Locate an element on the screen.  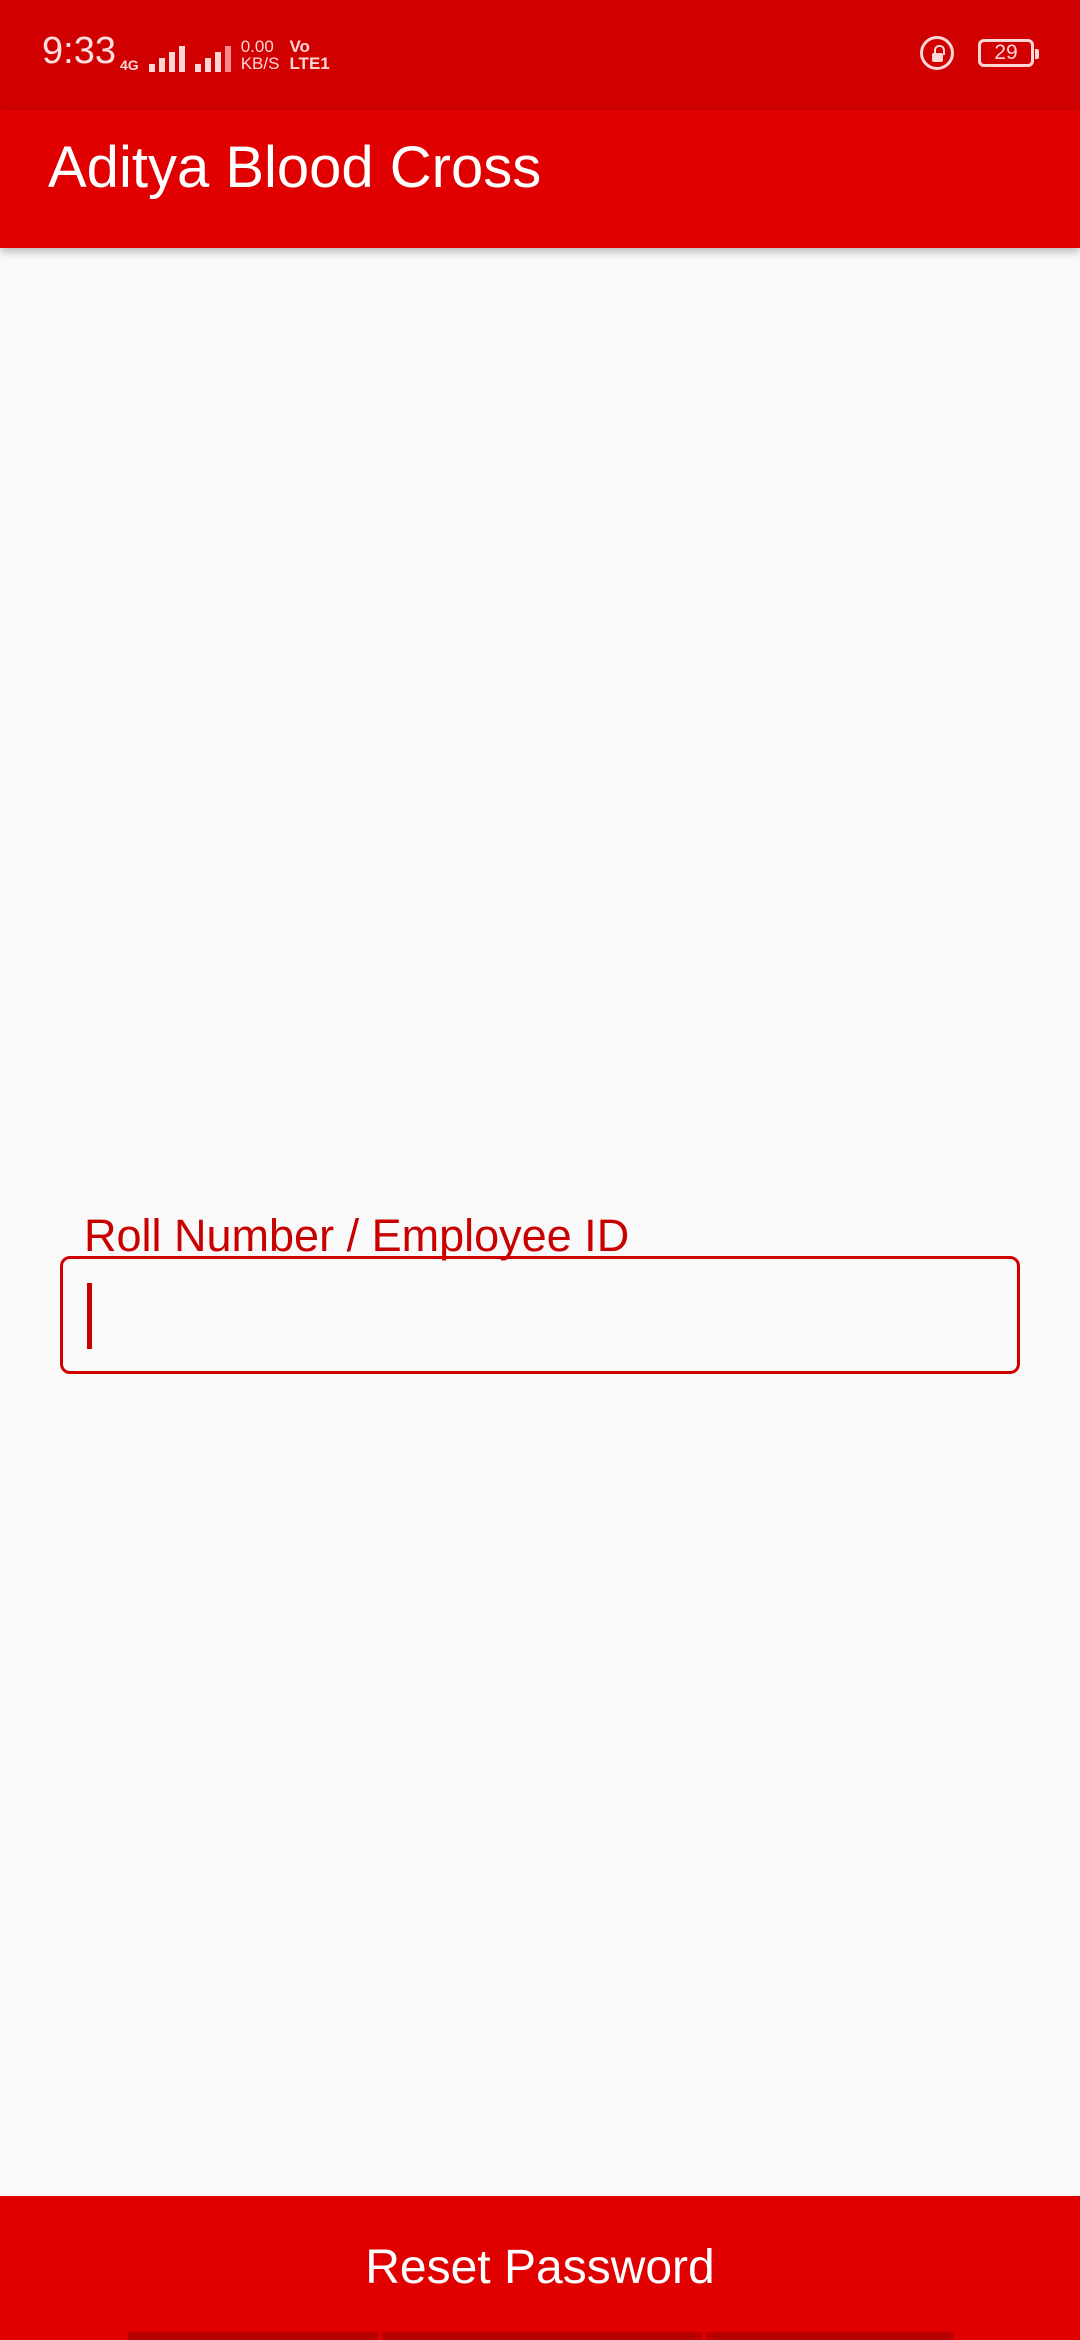
status-icons-left: 4G 0.00 KB/S Vo LTE1 is located at coordinates (225, 55).